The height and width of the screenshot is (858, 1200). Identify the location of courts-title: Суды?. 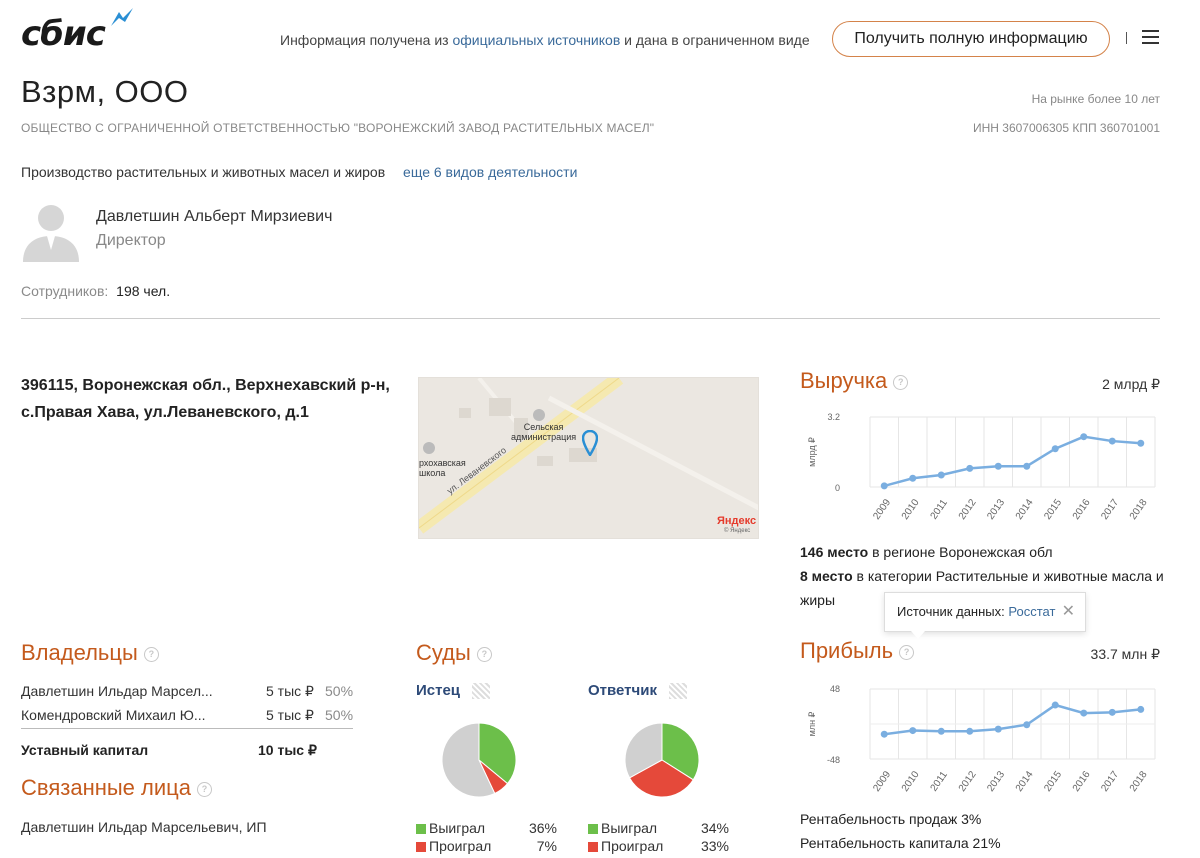
(454, 653).